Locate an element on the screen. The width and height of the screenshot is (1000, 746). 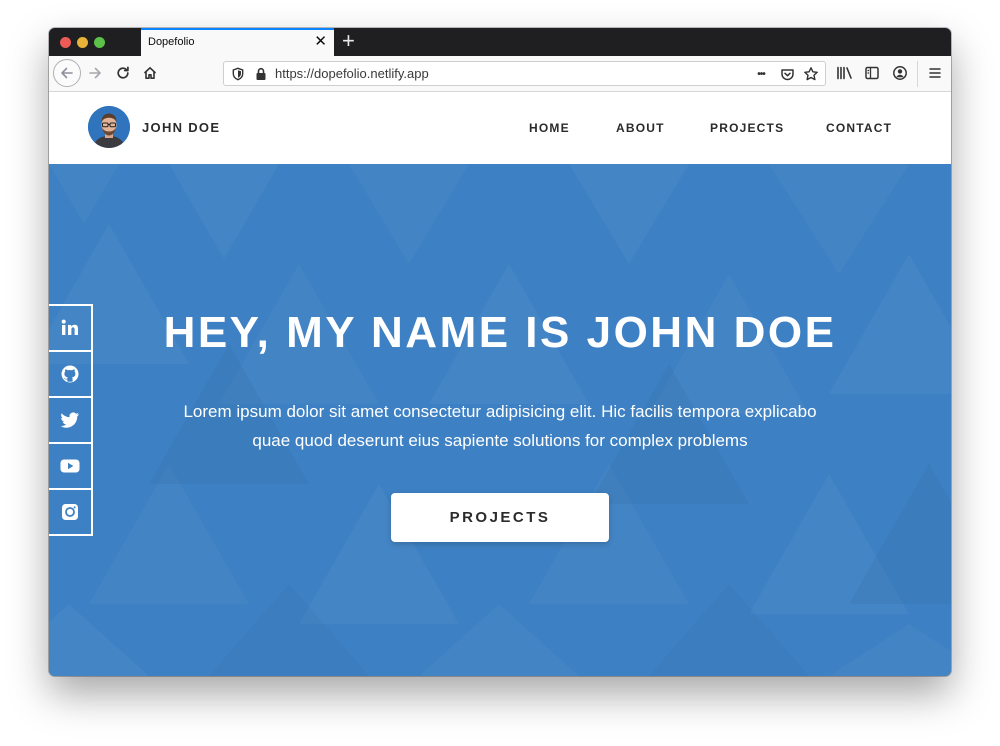
social-link-twitter is located at coordinates (70, 421).